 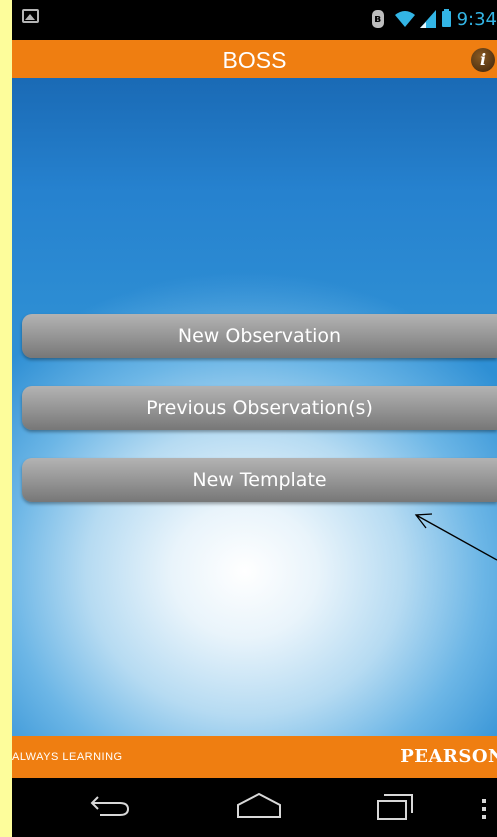 I want to click on wifi-icon, so click(x=404, y=19).